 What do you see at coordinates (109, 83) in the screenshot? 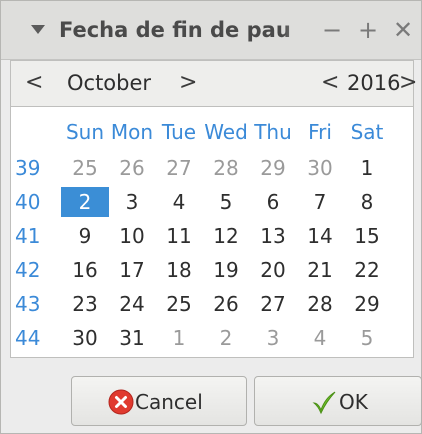
I see `month-label: October` at bounding box center [109, 83].